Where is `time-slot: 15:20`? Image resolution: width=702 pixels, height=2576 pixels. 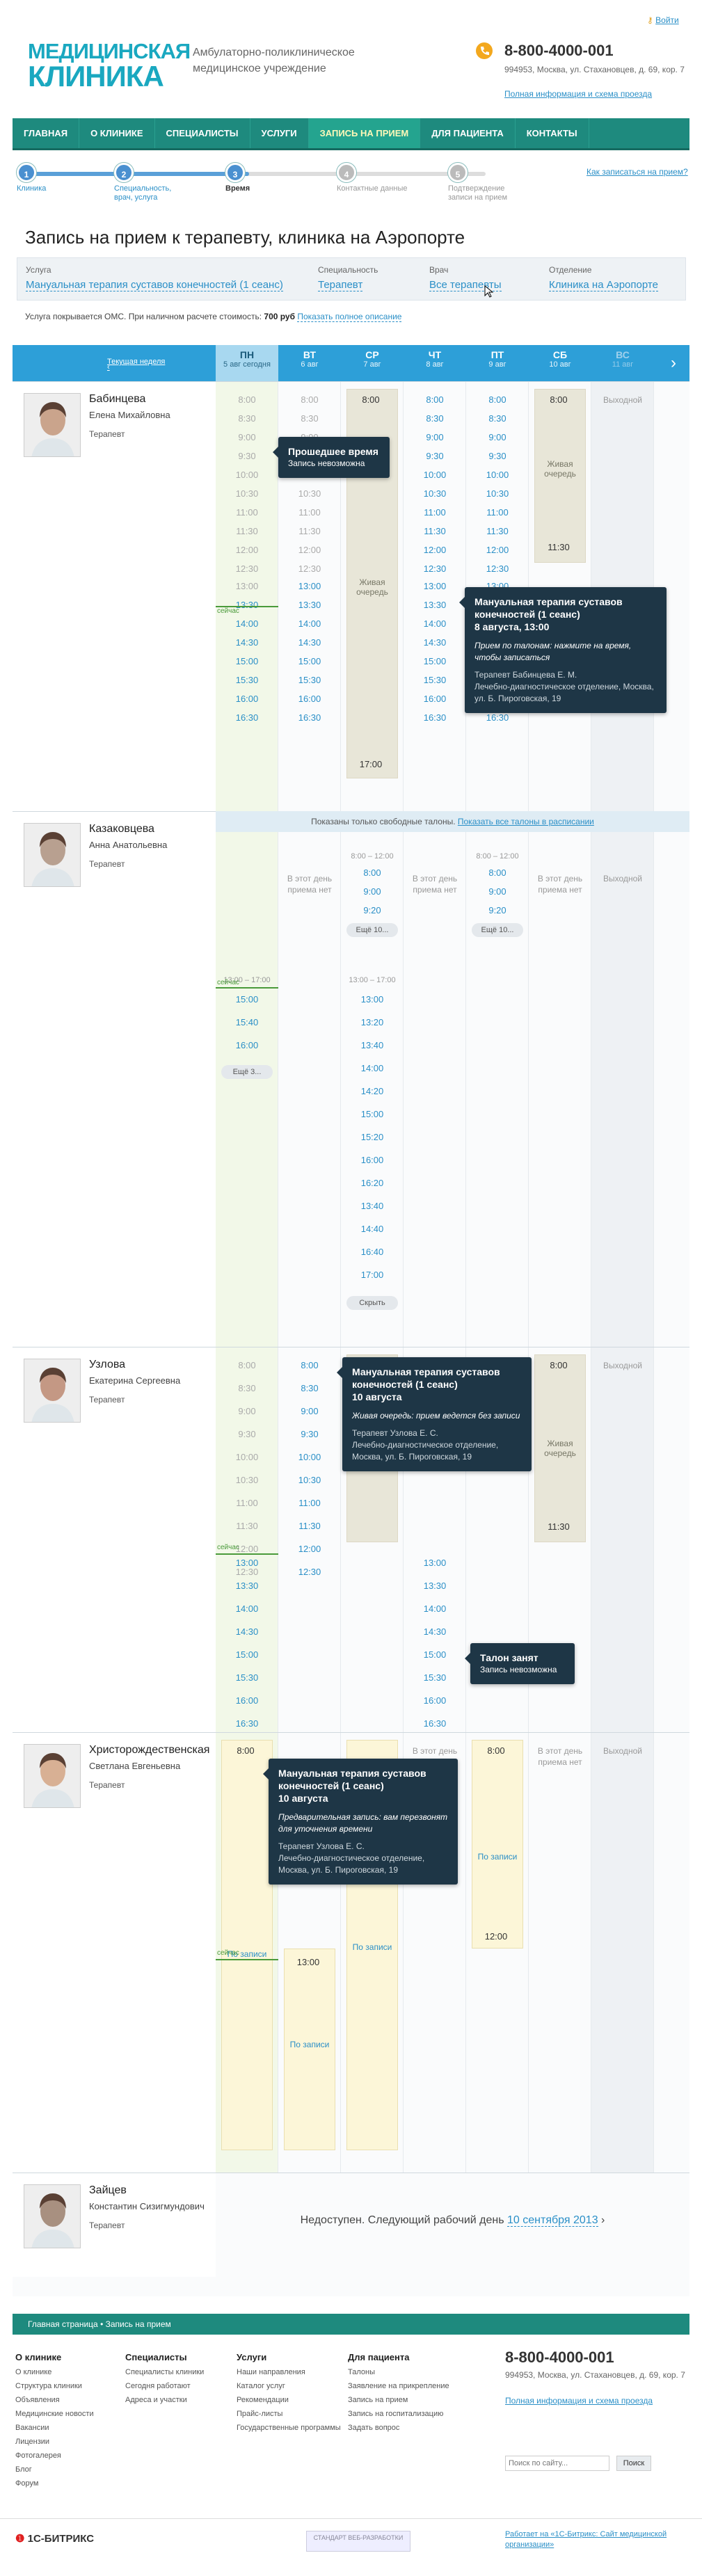
time-slot: 15:20 is located at coordinates (372, 1137).